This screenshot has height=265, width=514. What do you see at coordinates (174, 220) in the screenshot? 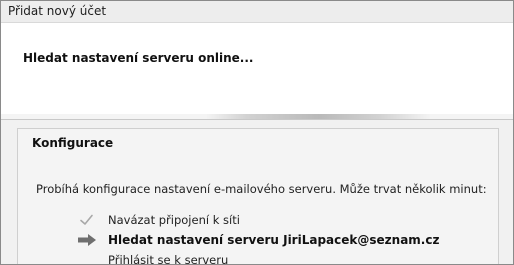
I see `step-label: Navázat připojení k síti` at bounding box center [174, 220].